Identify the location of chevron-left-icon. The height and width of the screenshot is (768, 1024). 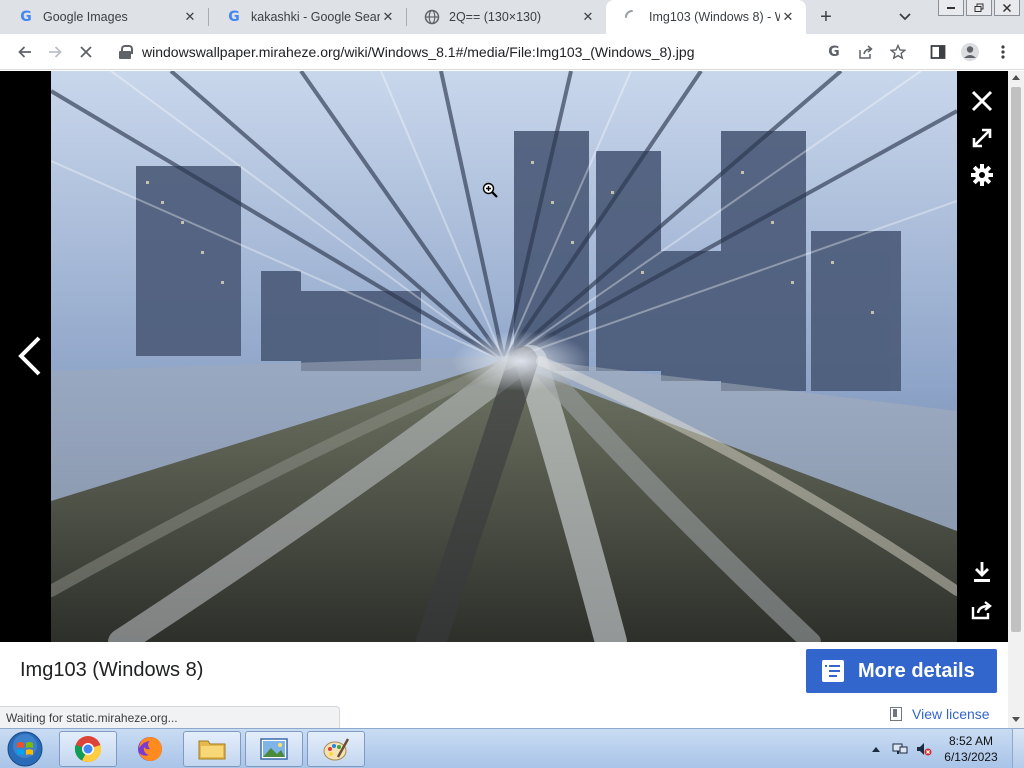
(29, 356).